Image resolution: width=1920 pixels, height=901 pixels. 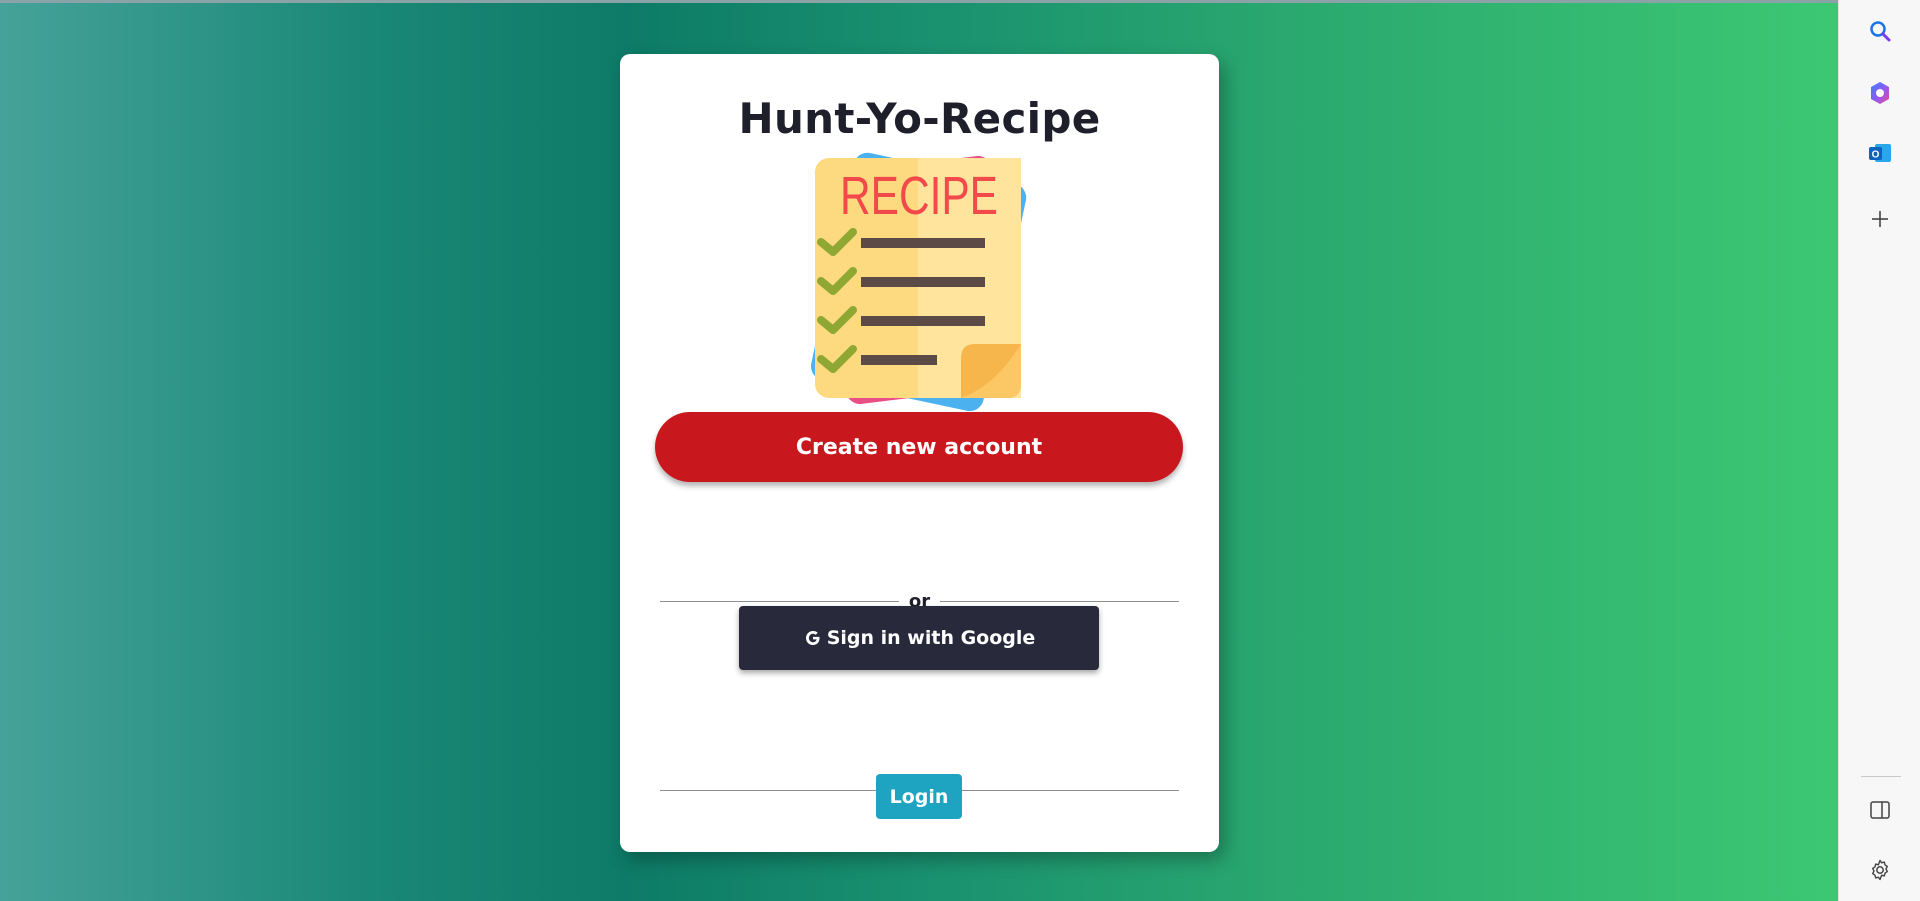 I want to click on add-icon, so click(x=1880, y=219).